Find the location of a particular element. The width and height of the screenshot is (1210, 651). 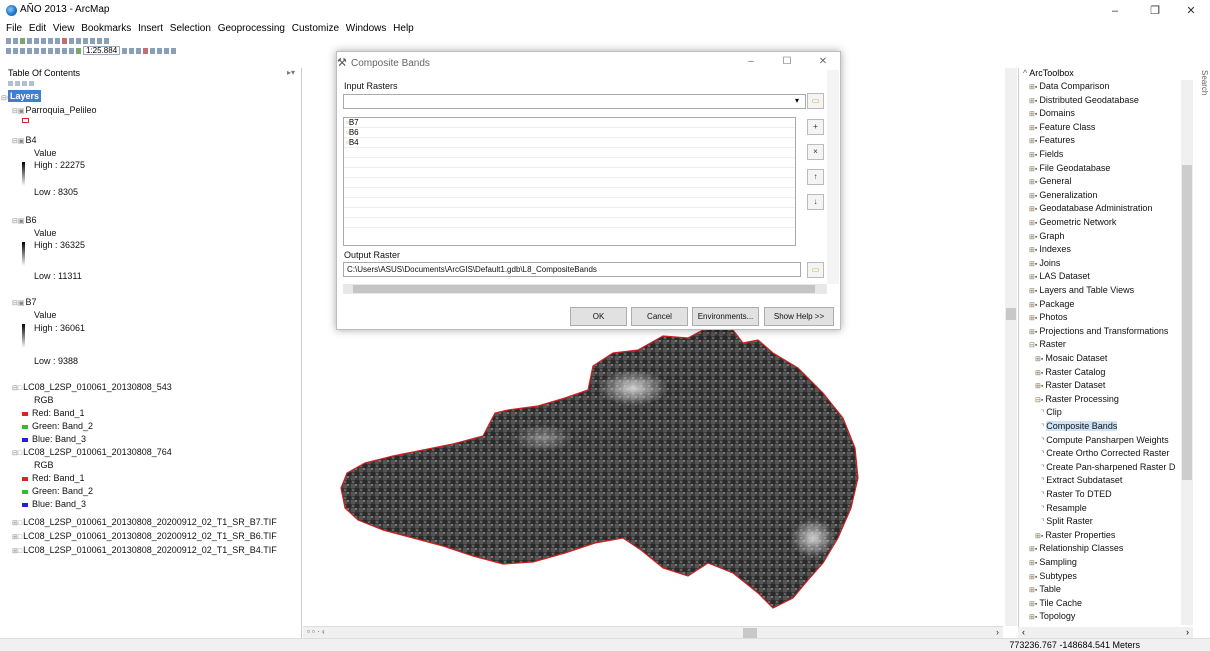

layer-composite-764: ⊟□LC08_L2SP_010061_20130808_764 is located at coordinates (92, 452).